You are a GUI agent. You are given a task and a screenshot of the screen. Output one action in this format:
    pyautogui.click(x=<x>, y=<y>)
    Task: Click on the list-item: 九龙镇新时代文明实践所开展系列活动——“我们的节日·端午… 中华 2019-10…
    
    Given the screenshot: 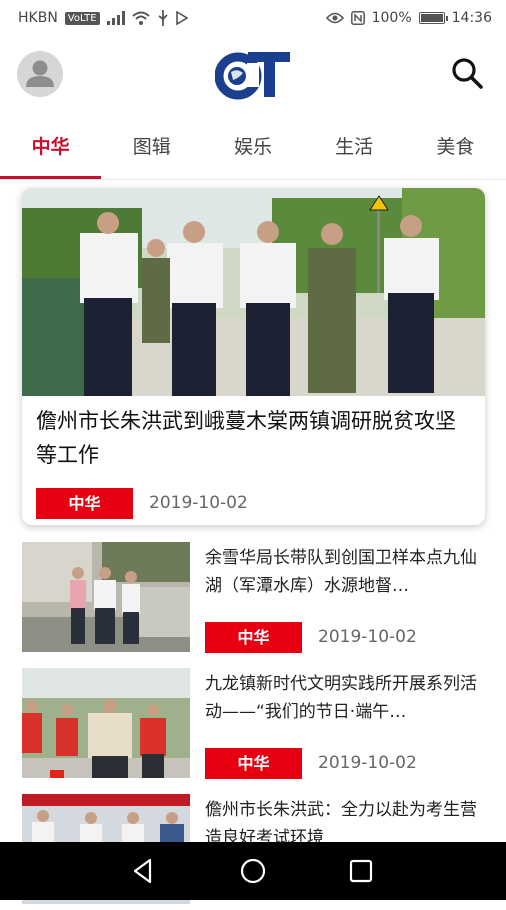 What is the action you would take?
    pyautogui.click(x=253, y=726)
    